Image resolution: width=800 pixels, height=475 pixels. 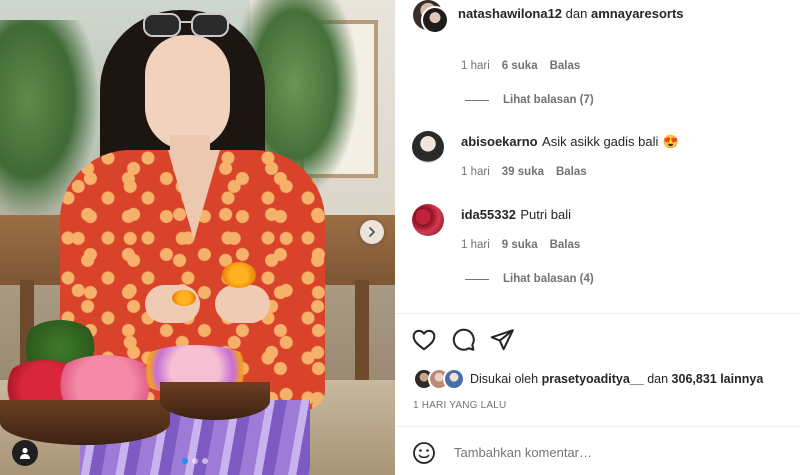 What do you see at coordinates (614, 452) in the screenshot?
I see `comment-input` at bounding box center [614, 452].